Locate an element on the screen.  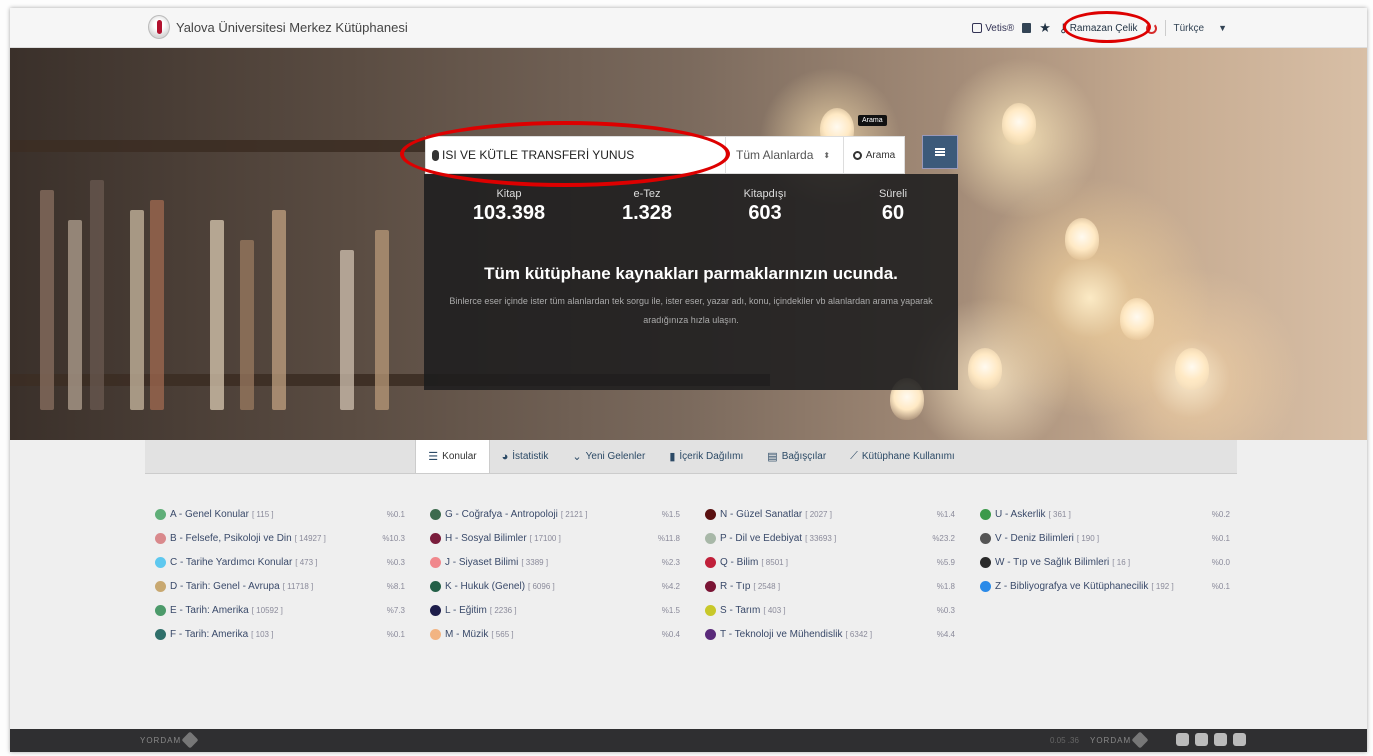
topic-item: F - Tarih: Amerika[ 103 ] %0.1 is located at coordinates (280, 634).